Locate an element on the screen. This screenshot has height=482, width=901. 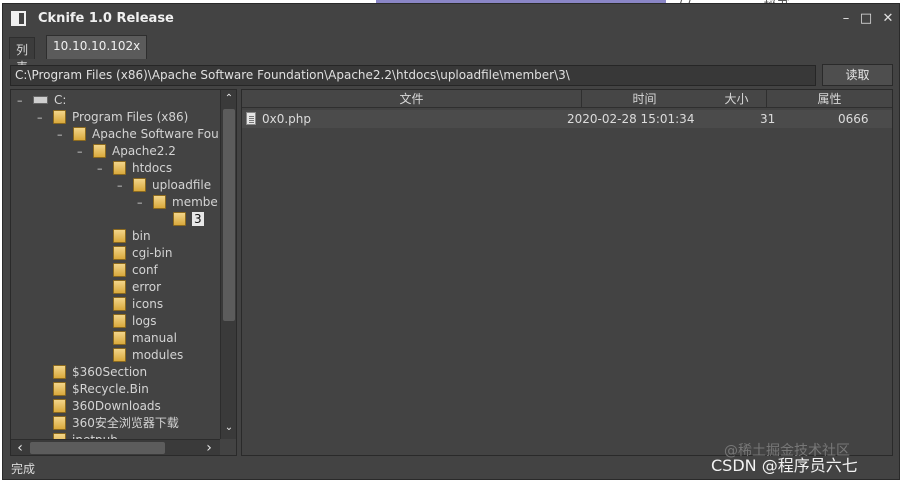
title-bar: Cknife 1.0 Release – □ ✕ is located at coordinates (451, 19).